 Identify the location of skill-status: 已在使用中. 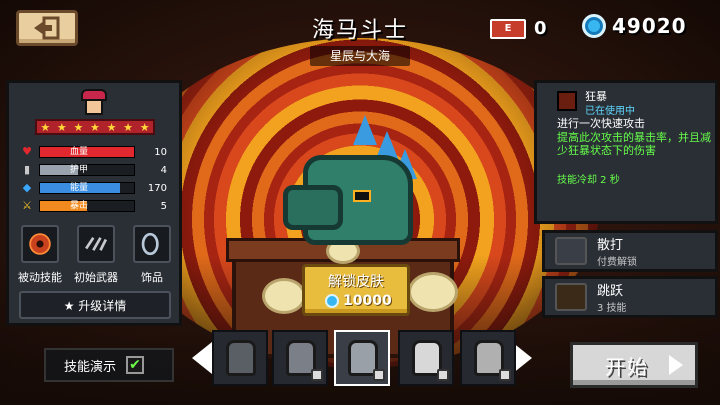
(610, 111).